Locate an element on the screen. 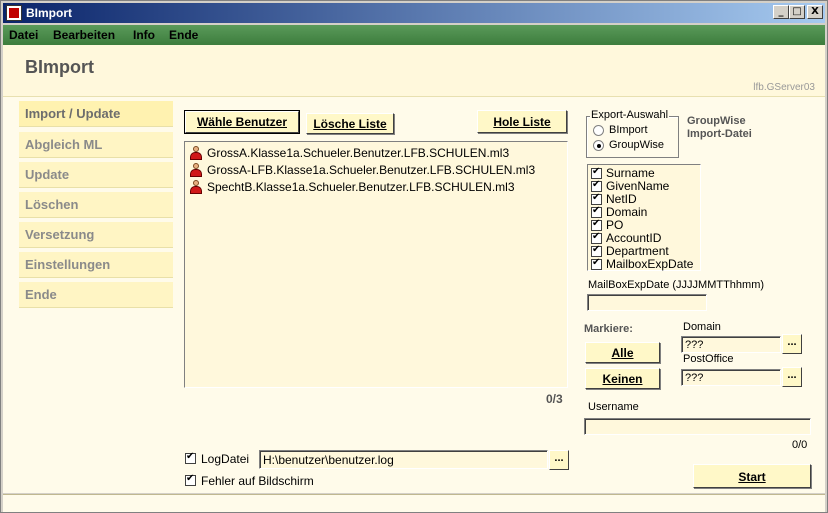  clear-list-button: Lösche Liste is located at coordinates (350, 123).